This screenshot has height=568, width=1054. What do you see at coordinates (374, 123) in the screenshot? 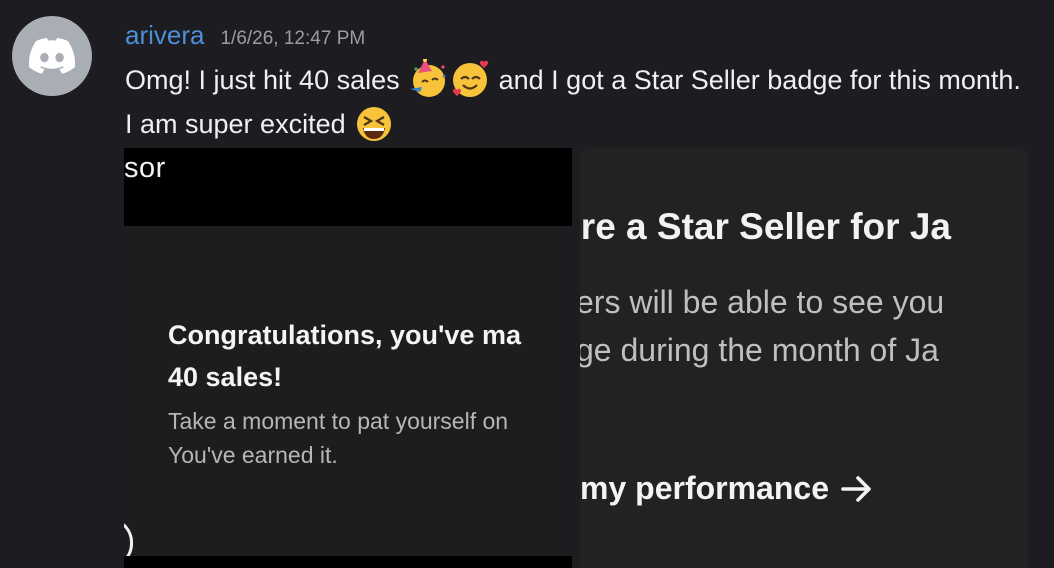
I see `grinning-squinting-face-emoji` at bounding box center [374, 123].